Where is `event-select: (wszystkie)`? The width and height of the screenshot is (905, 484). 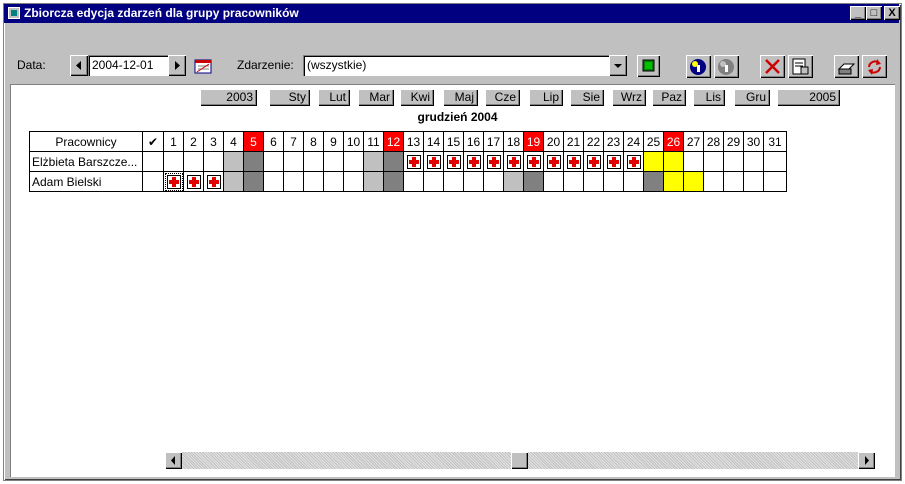
event-select: (wszystkie) is located at coordinates (456, 65).